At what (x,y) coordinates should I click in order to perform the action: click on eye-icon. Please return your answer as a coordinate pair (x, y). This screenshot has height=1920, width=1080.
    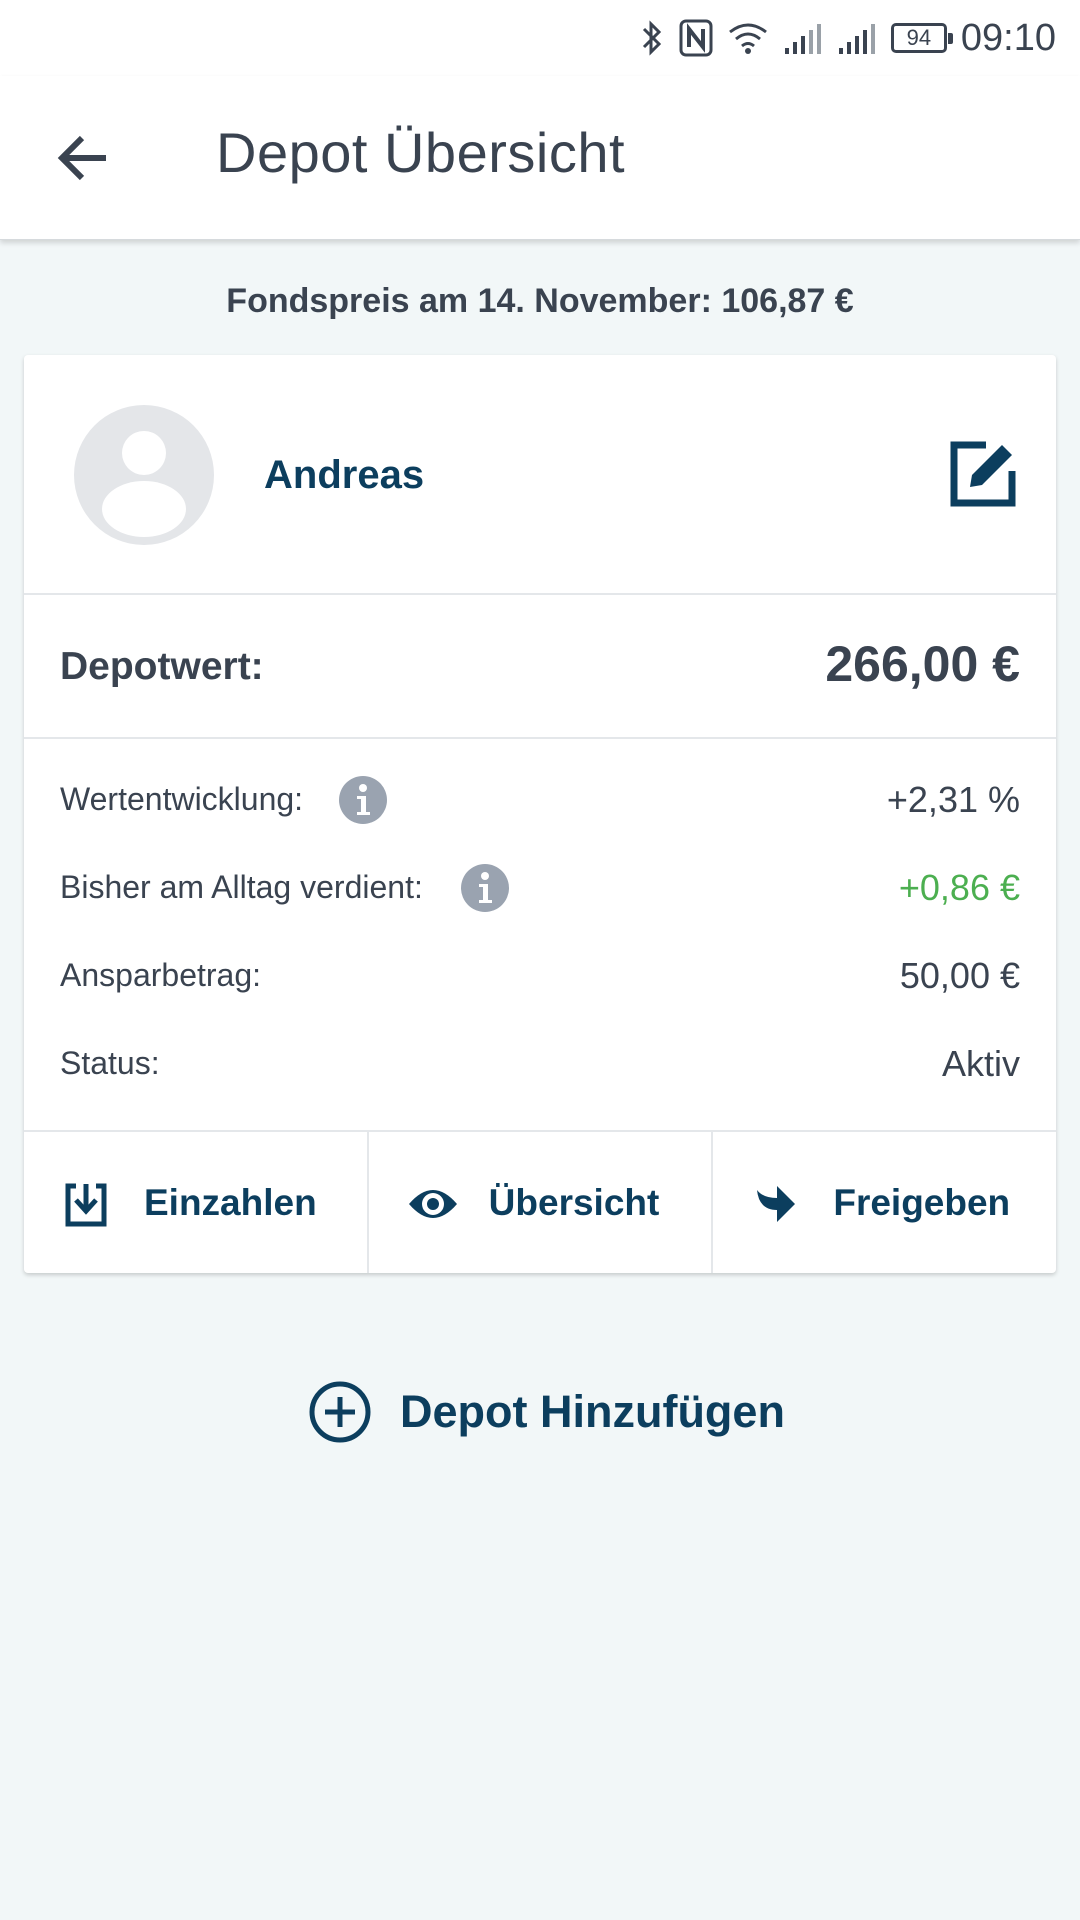
    Looking at the image, I should click on (432, 1204).